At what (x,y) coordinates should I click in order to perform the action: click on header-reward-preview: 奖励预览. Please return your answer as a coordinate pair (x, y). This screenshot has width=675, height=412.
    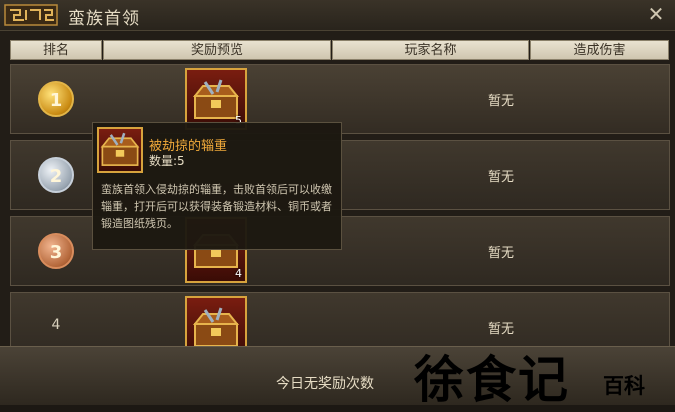
    Looking at the image, I should click on (217, 50).